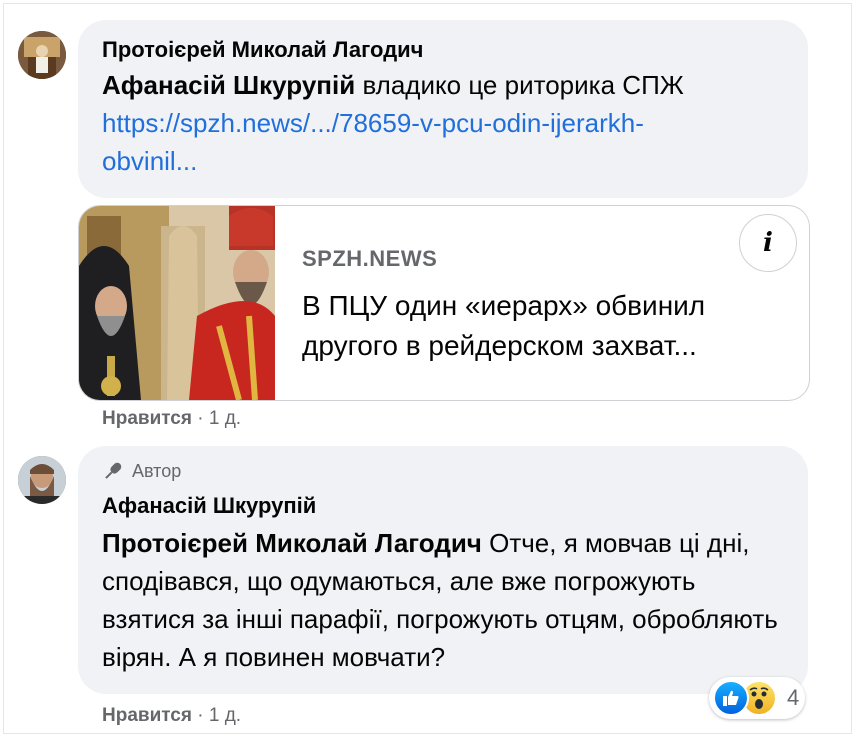 The width and height of the screenshot is (857, 737). I want to click on comment-body: владико це риторика СПЖ, so click(519, 85).